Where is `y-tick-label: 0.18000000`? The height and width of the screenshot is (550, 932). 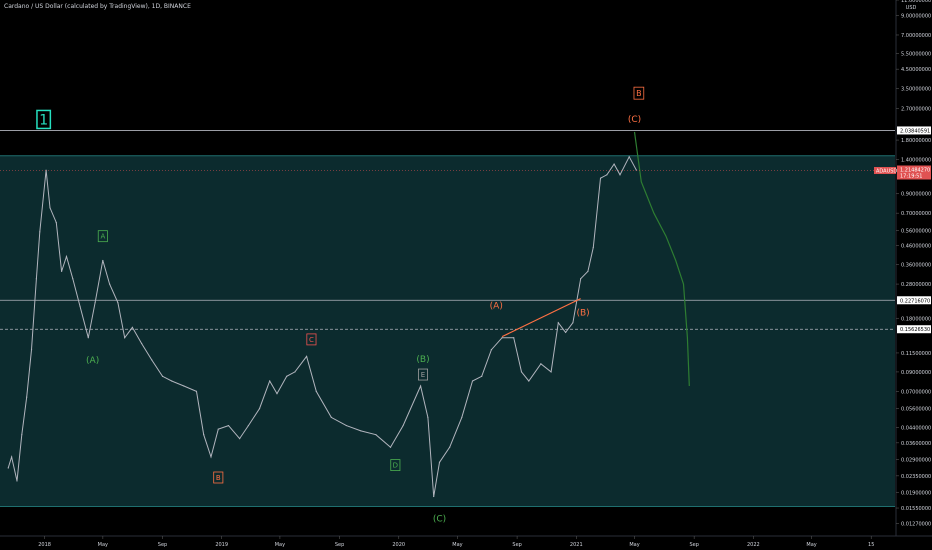
y-tick-label: 0.18000000 is located at coordinates (916, 319).